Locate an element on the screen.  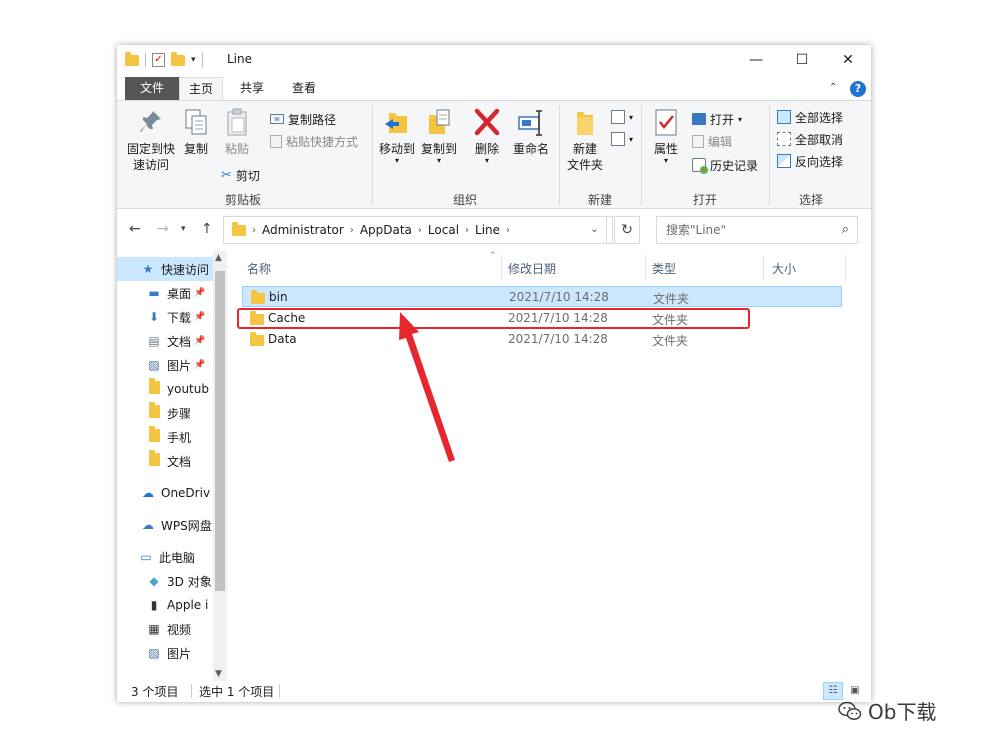
nav-item: 步骤 is located at coordinates (165, 413).